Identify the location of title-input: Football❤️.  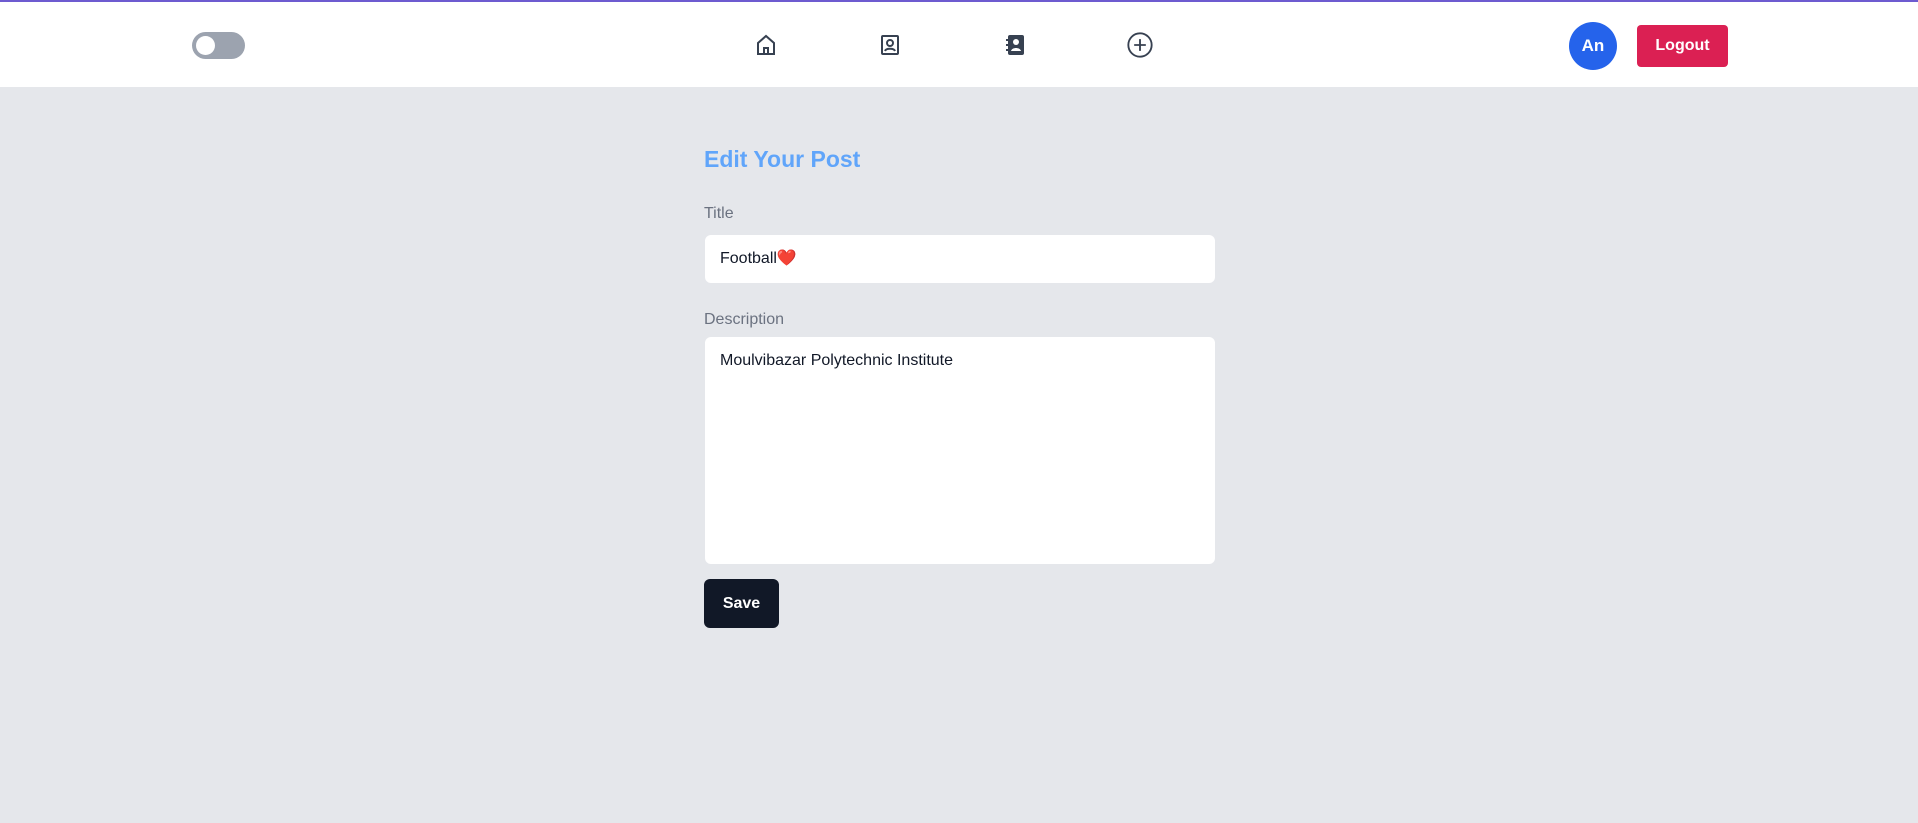
(960, 259).